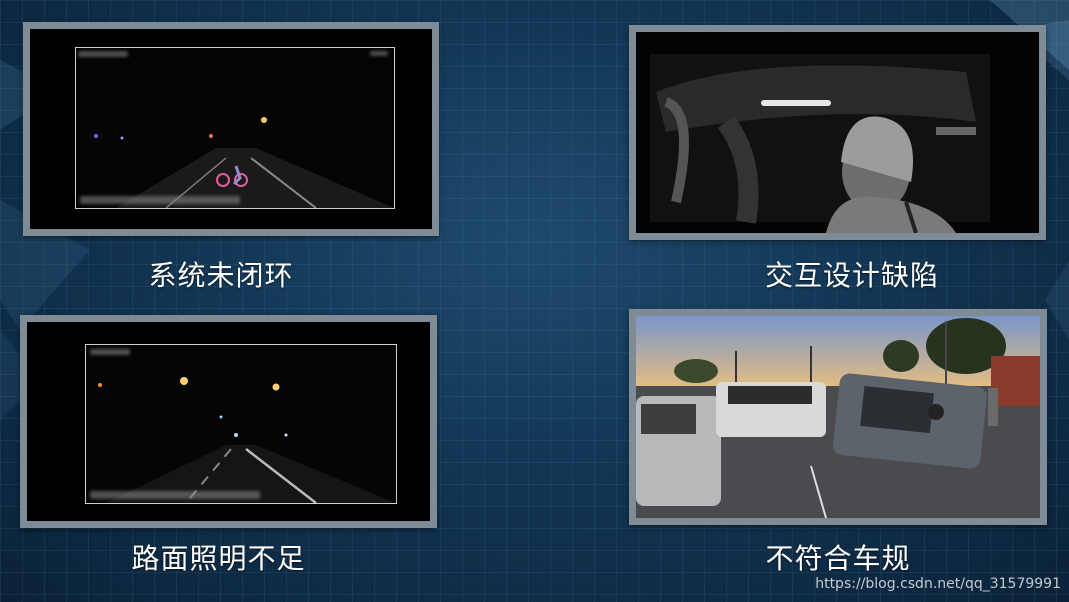 The image size is (1069, 602). I want to click on video-panel-bottom-right, so click(838, 417).